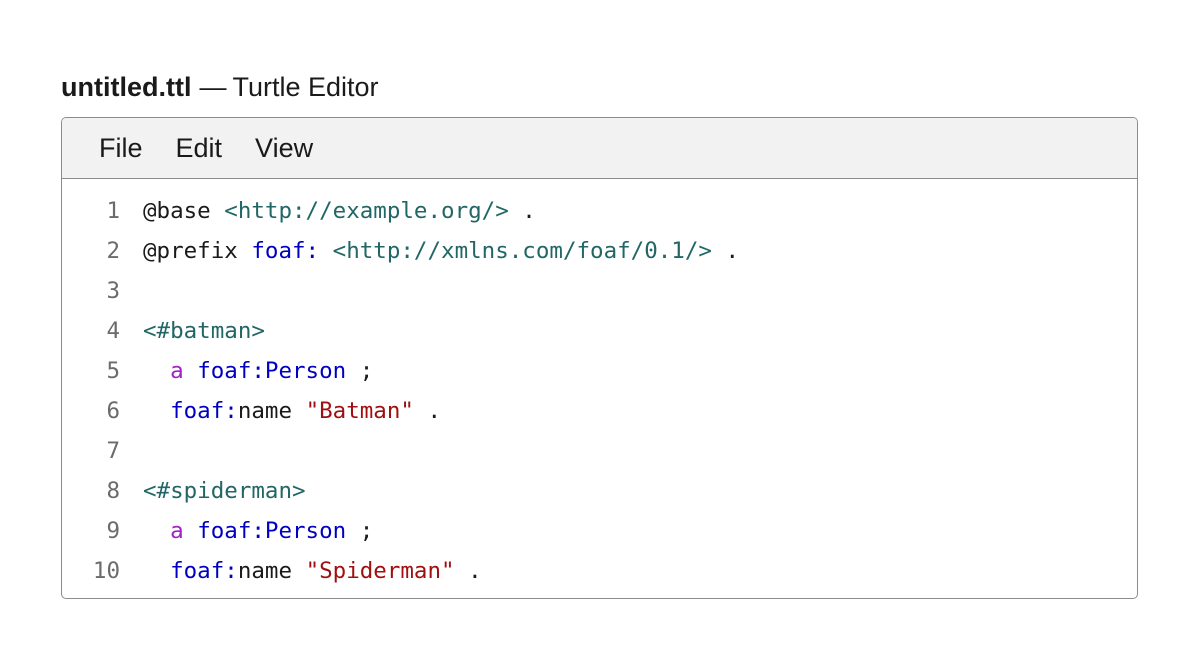 The width and height of the screenshot is (1200, 670). What do you see at coordinates (284, 148) in the screenshot?
I see `menu-view: View` at bounding box center [284, 148].